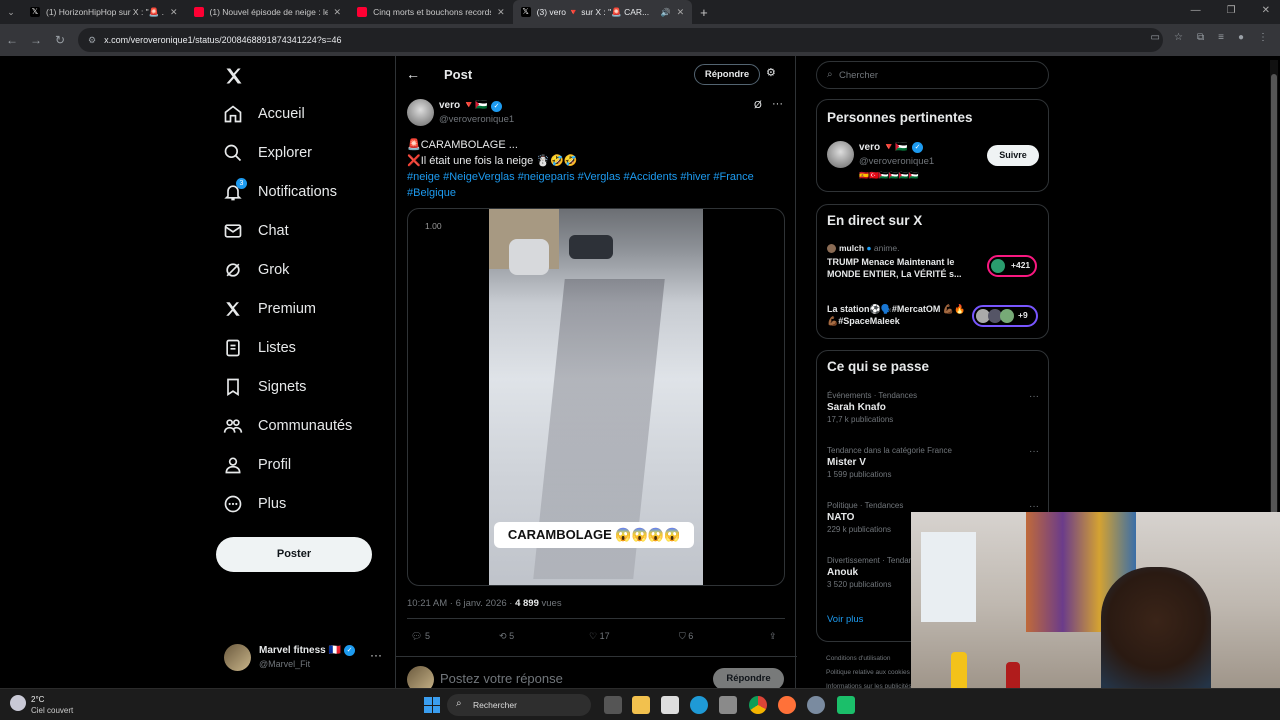 This screenshot has width=1280, height=720. I want to click on tab-search-button: ⌄, so click(11, 12).